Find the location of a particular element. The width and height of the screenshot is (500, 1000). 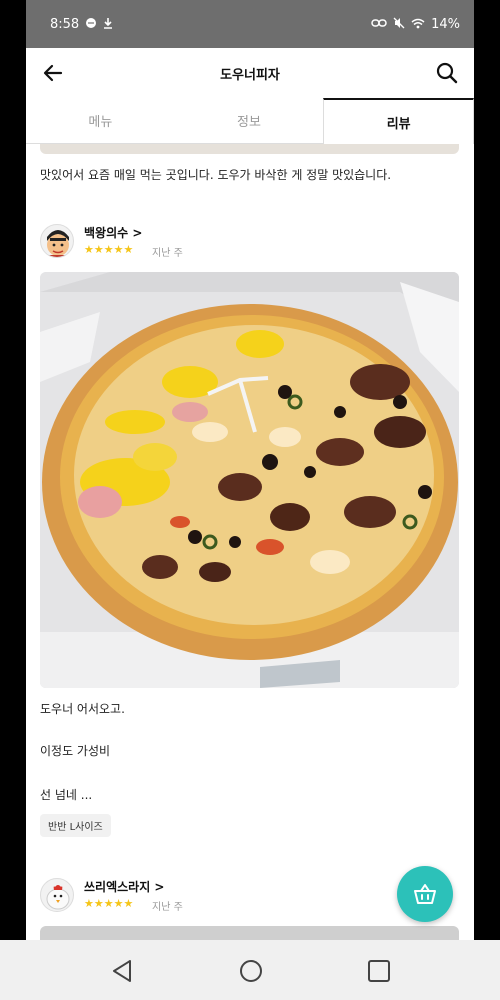

tab-info: 정보 is located at coordinates (249, 121).